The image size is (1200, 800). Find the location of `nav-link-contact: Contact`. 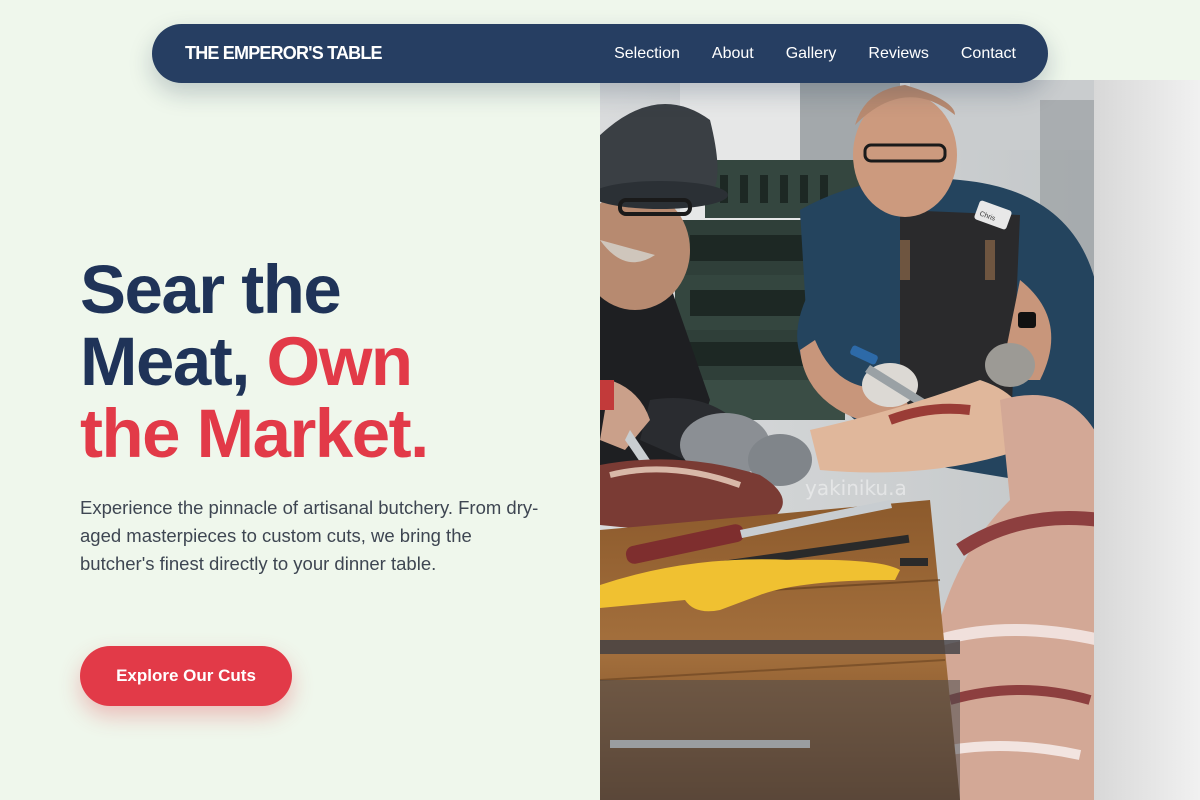

nav-link-contact: Contact is located at coordinates (988, 54).